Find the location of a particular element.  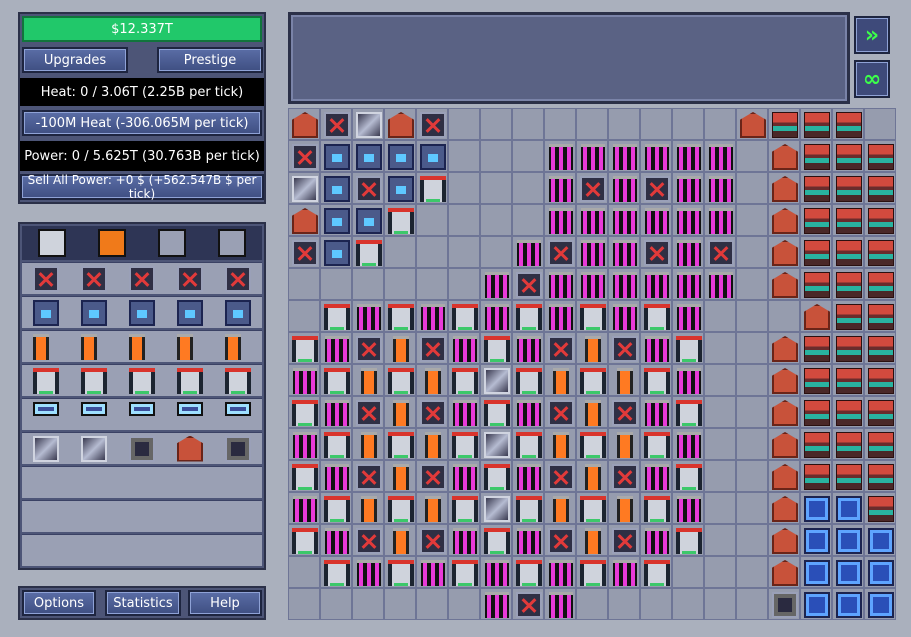

upgrades-button: Upgrades is located at coordinates (75, 60).